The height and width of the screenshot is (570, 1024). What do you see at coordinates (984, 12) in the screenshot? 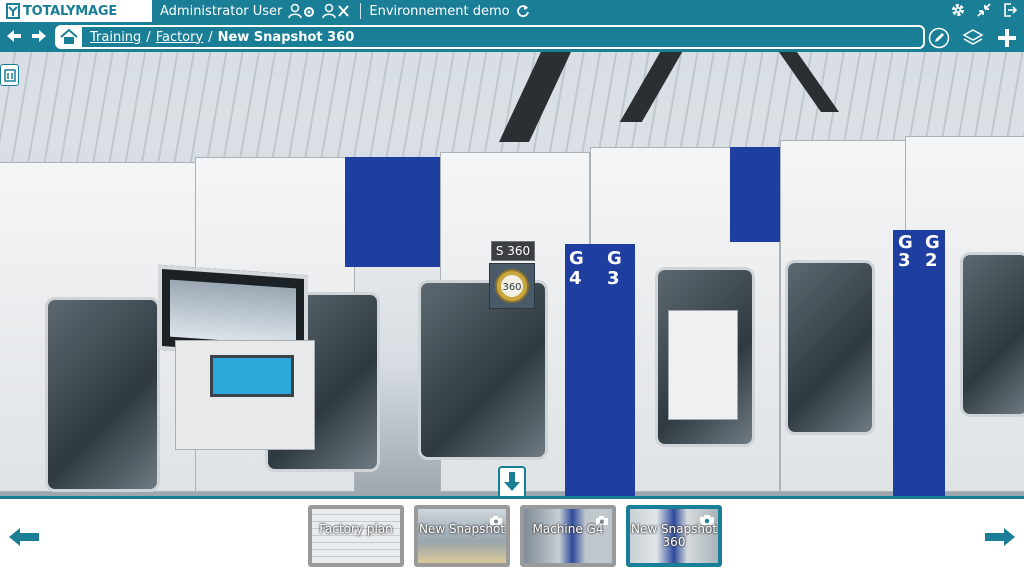
I see `collapse-icon` at bounding box center [984, 12].